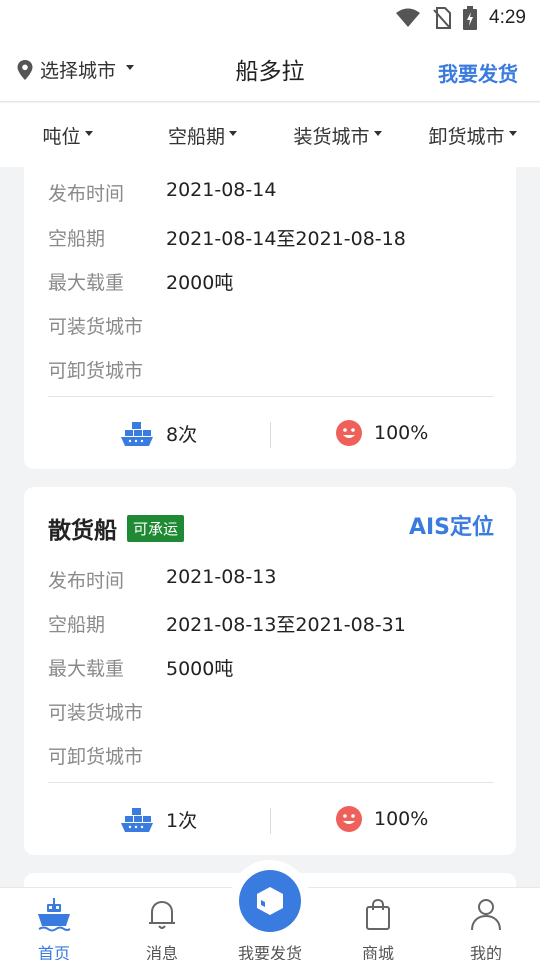  Describe the element at coordinates (54, 915) in the screenshot. I see `ship-home-icon` at that location.